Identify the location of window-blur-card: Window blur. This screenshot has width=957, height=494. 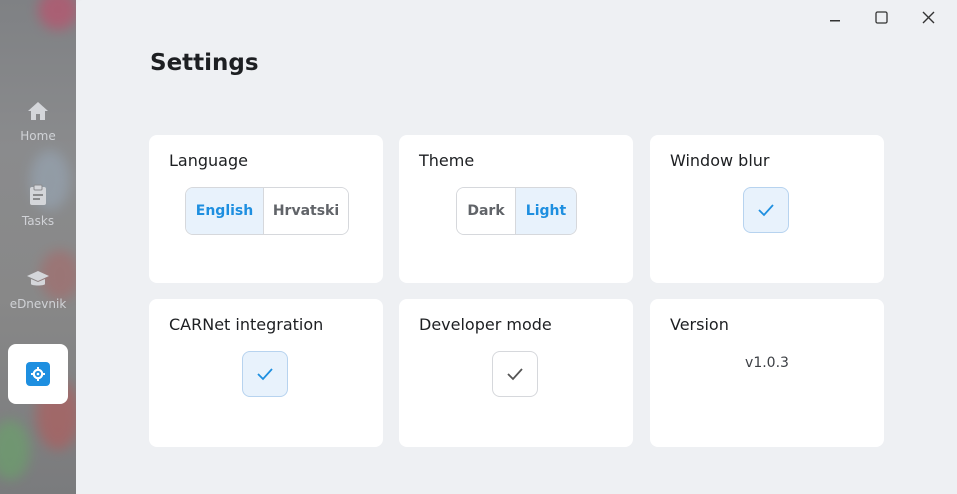
(767, 209).